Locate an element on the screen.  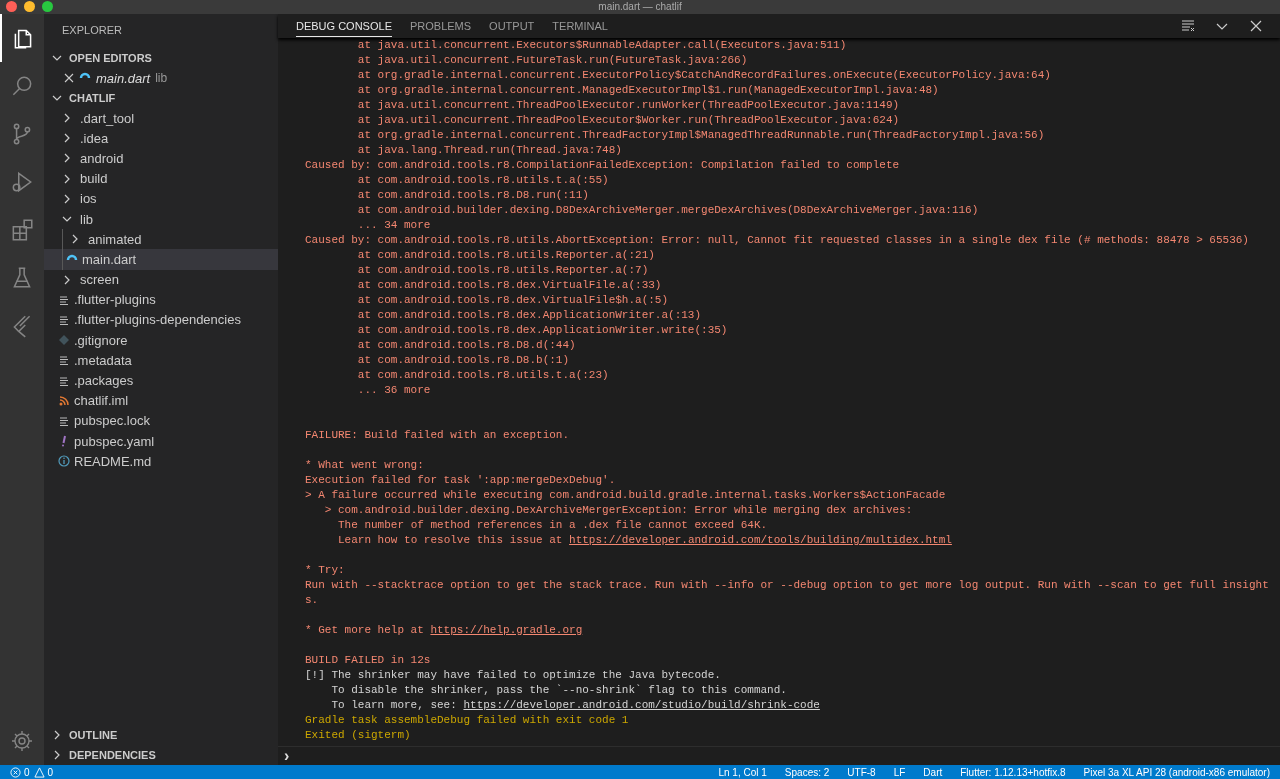
console-line: at java.util.concurrent.ThreadPoolExecutor.runWorker(ThreadPoolExecutor.java:1149) is located at coordinates (628, 105).